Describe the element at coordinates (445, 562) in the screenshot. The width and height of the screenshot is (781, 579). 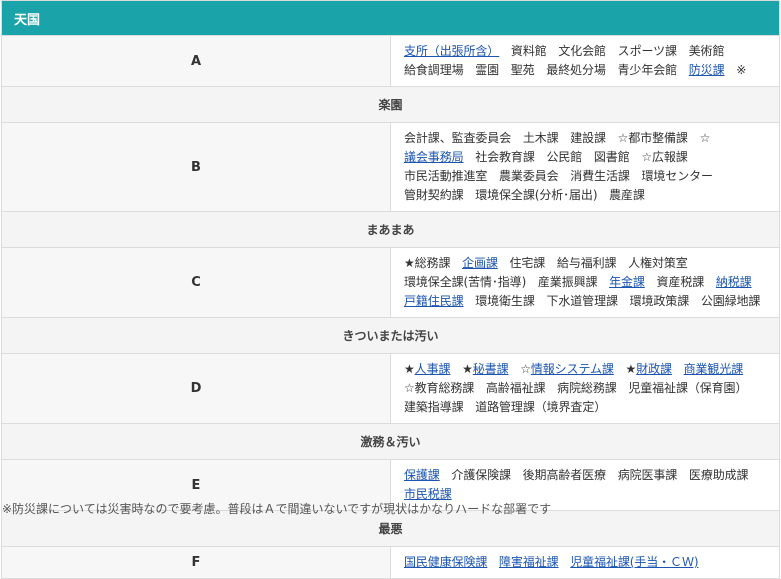
I see `department-link: 国民健康保険課` at that location.